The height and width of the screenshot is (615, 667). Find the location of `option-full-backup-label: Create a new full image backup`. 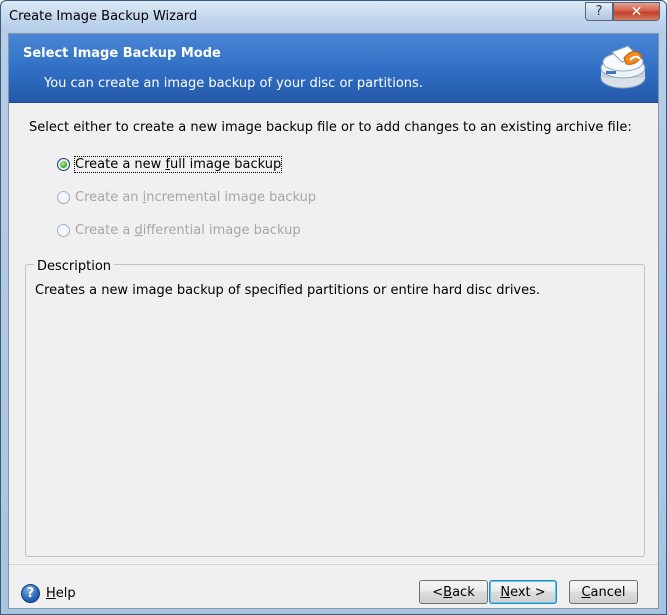

option-full-backup-label: Create a new full image backup is located at coordinates (178, 164).